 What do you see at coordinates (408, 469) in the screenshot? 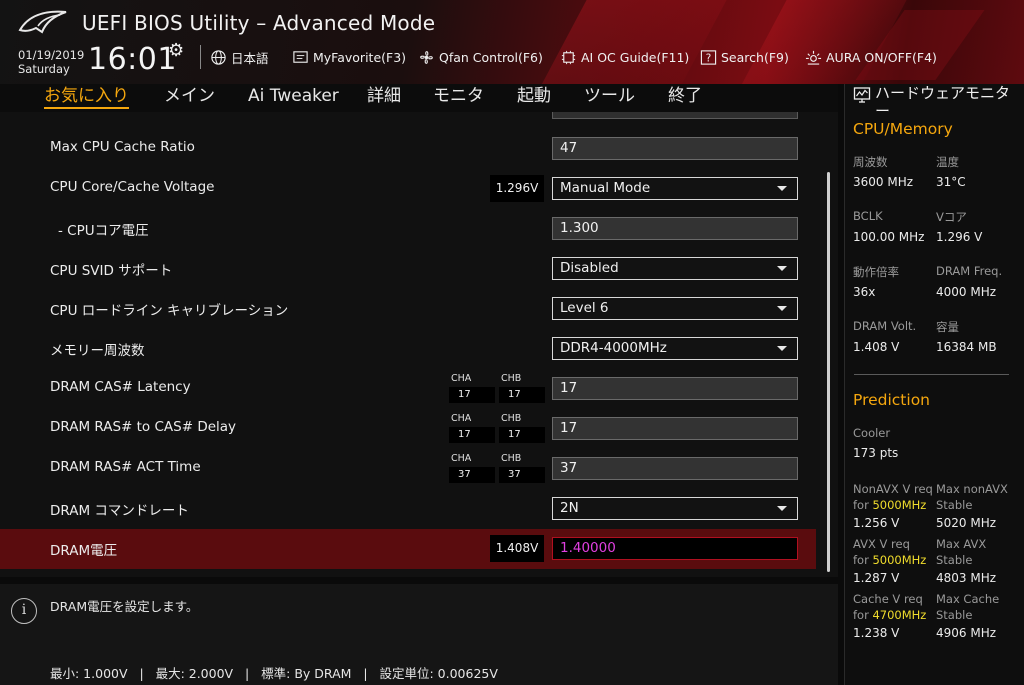
I see `setting-row-ras-act-time: DRAM RAS# ACT Time CHA 37 CHB 37 37` at bounding box center [408, 469].